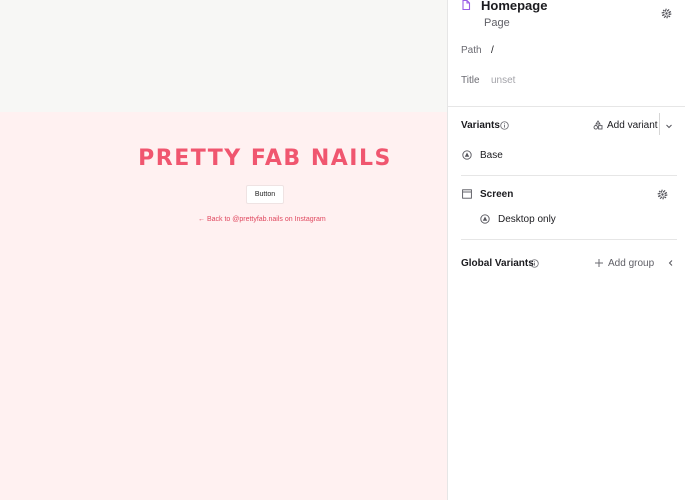 The width and height of the screenshot is (685, 500). What do you see at coordinates (514, 6) in the screenshot?
I see `page-title: Homepage` at bounding box center [514, 6].